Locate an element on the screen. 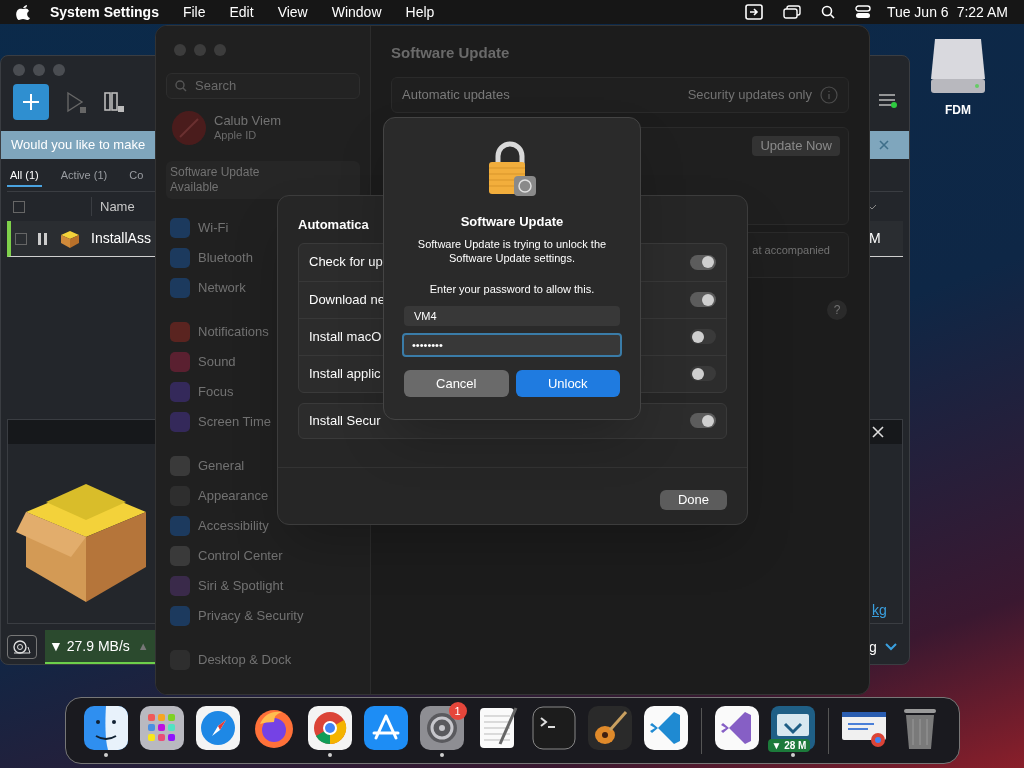 The image size is (1024, 768). done-button: Done is located at coordinates (693, 499).